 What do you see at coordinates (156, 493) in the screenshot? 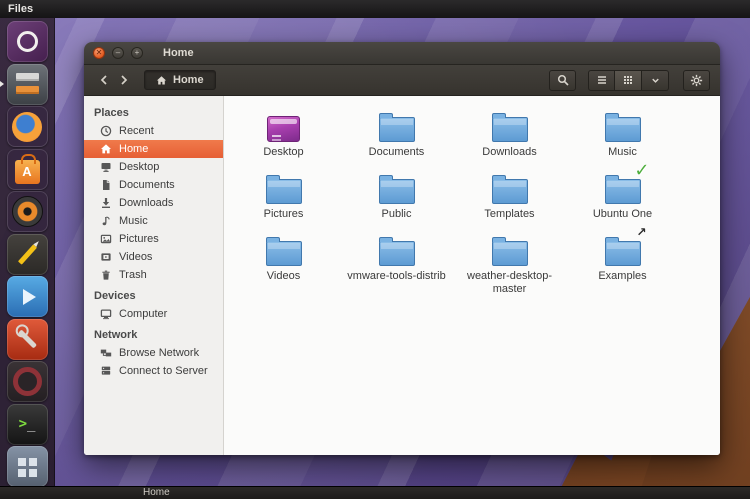
I see `bottom-panel-label: Home` at bounding box center [156, 493].